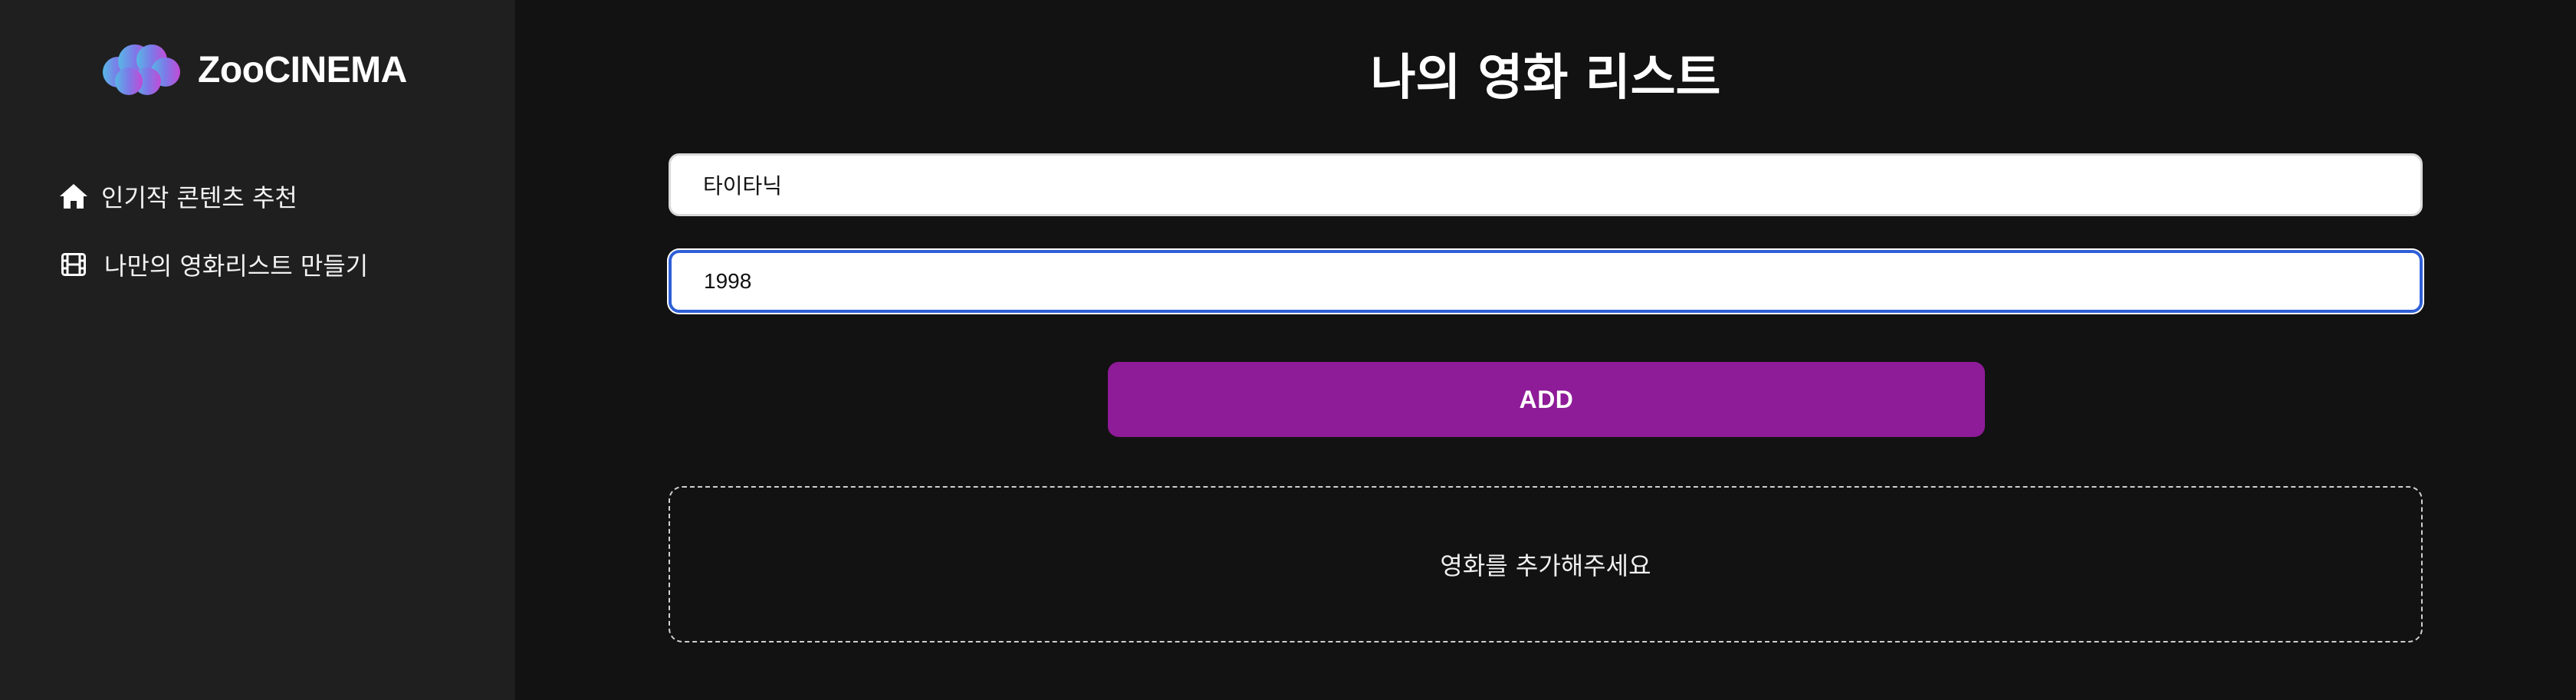 Image resolution: width=2576 pixels, height=700 pixels. I want to click on sidebar-item-my-list: 나만의 영화리스트 만들기, so click(213, 265).